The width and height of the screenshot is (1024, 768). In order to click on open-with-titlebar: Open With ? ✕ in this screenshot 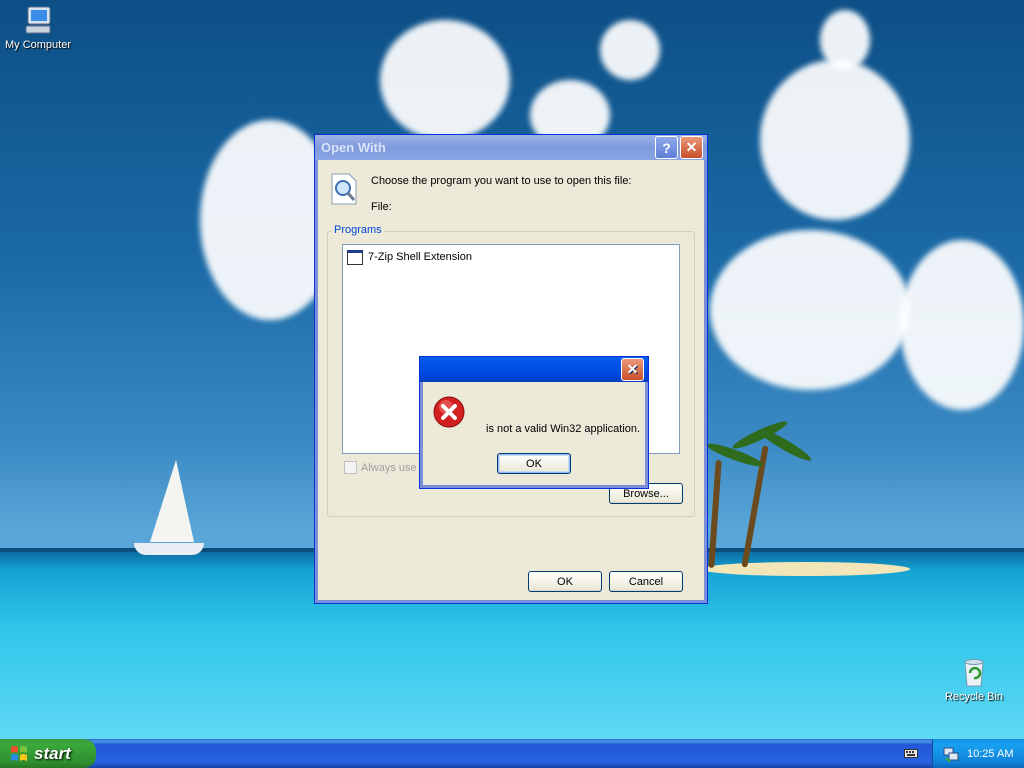, I will do `click(511, 147)`.